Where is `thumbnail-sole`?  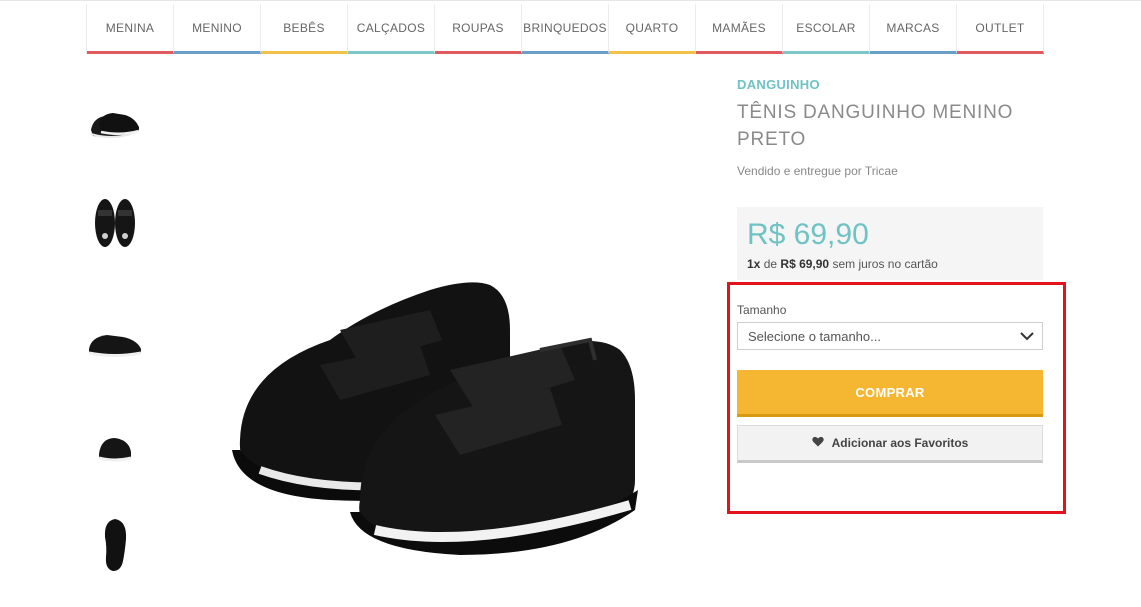
thumbnail-sole is located at coordinates (115, 545).